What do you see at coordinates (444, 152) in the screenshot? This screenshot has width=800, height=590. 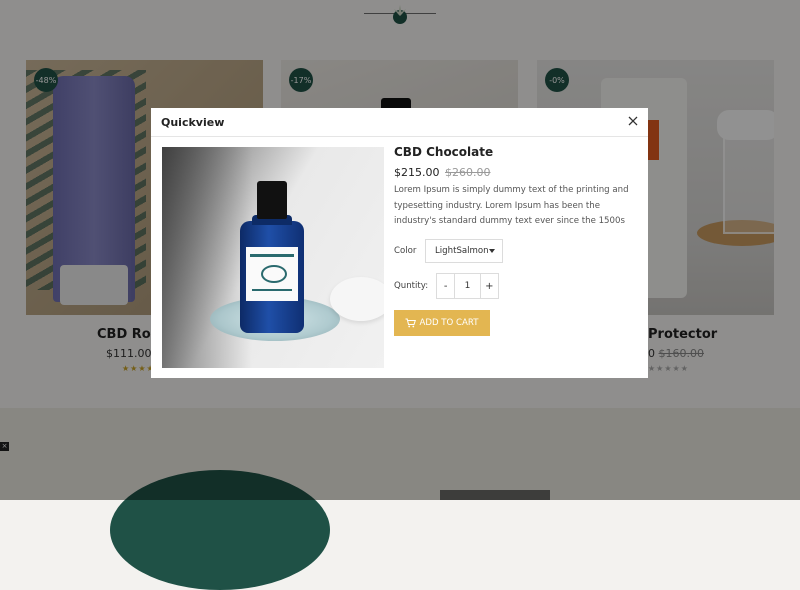 I see `product-name: CBD Chocolate` at bounding box center [444, 152].